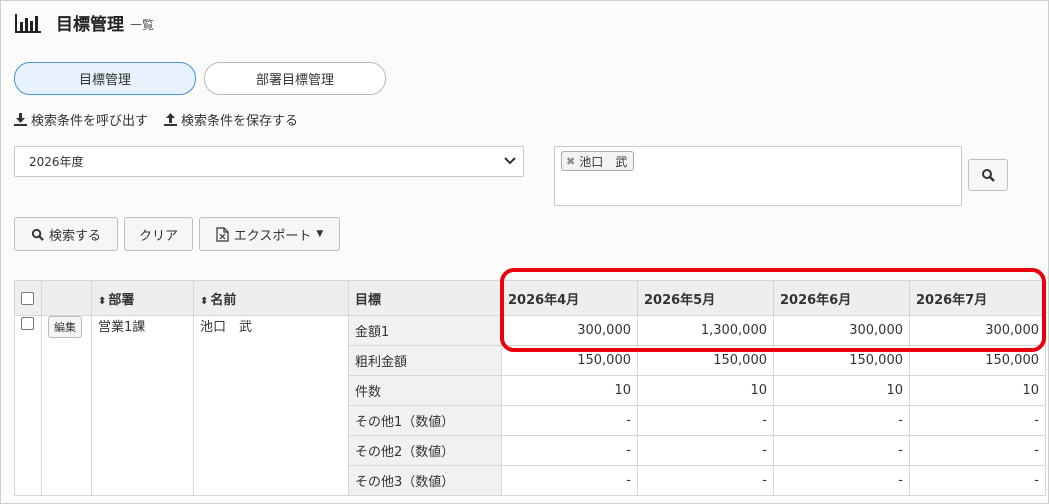 Image resolution: width=1049 pixels, height=504 pixels. What do you see at coordinates (171, 119) in the screenshot?
I see `upload-icon` at bounding box center [171, 119].